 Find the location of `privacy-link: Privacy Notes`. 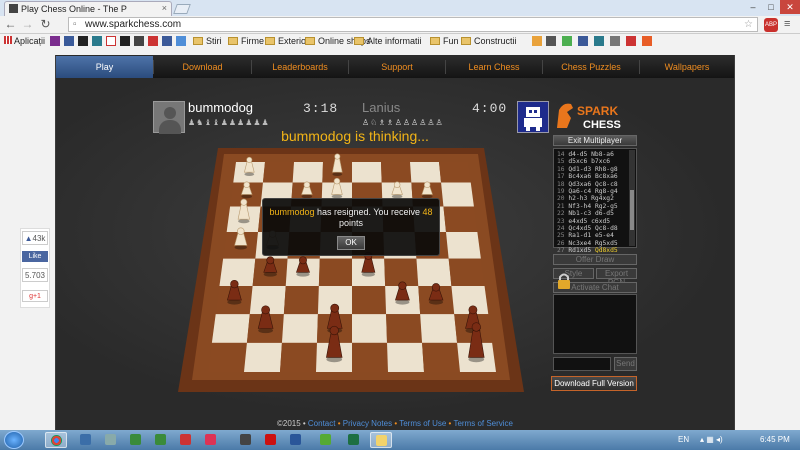

privacy-link: Privacy Notes is located at coordinates (367, 423).